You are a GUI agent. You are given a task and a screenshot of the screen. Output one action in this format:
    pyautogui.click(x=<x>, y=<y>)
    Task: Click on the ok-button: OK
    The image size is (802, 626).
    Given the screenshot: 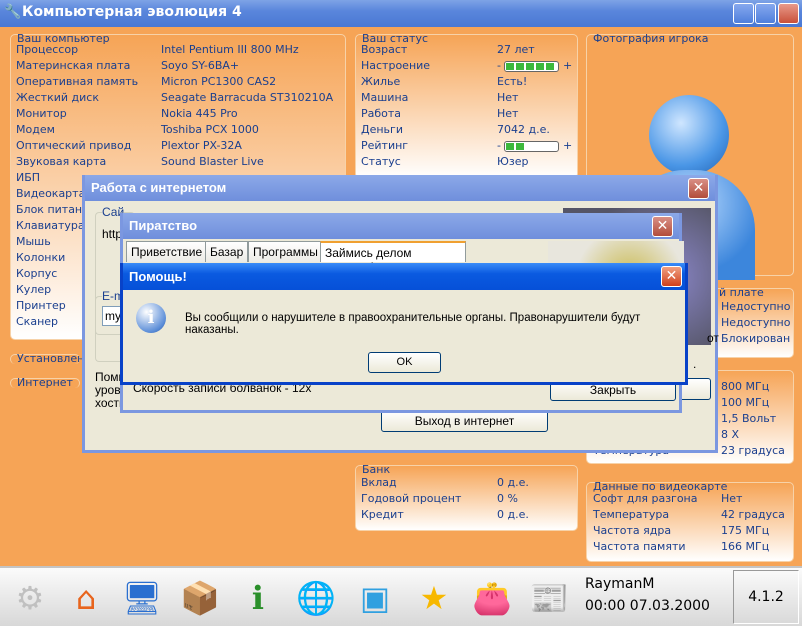 What is the action you would take?
    pyautogui.click(x=404, y=362)
    